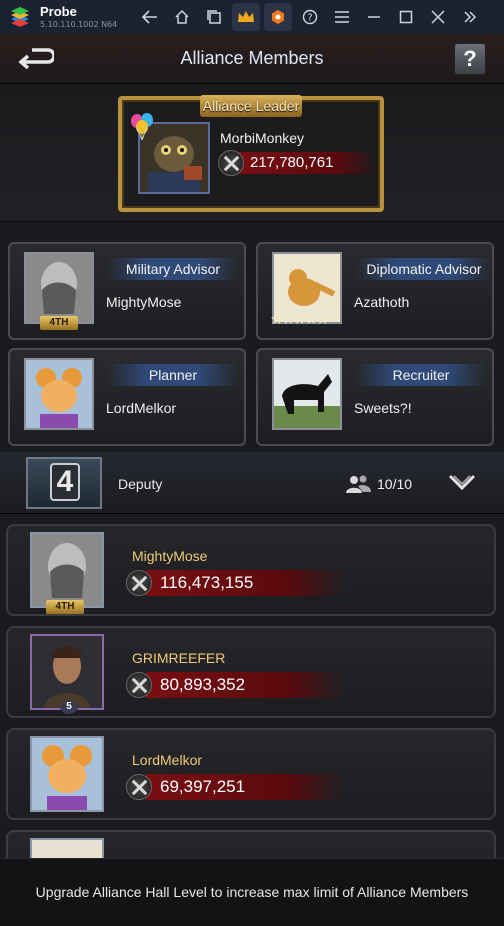  I want to click on emulator-title-bar: Probe 5.10.110.1002 N64 ?, so click(252, 17).